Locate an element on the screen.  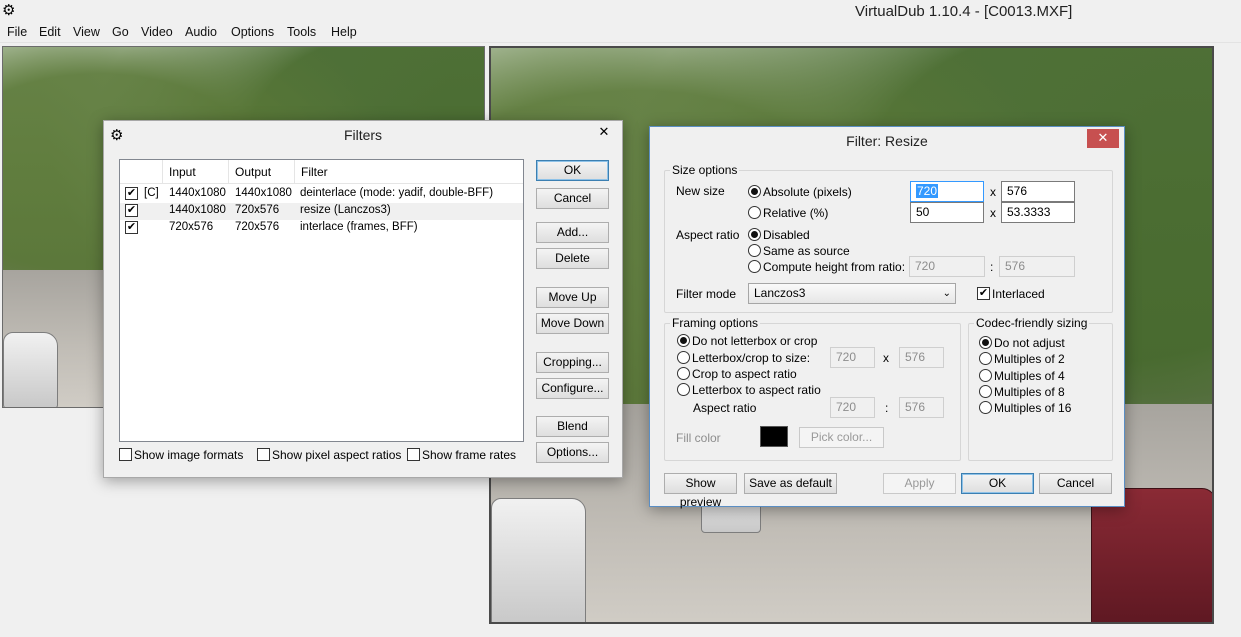
column-header-filter: Filter is located at coordinates (409, 172).